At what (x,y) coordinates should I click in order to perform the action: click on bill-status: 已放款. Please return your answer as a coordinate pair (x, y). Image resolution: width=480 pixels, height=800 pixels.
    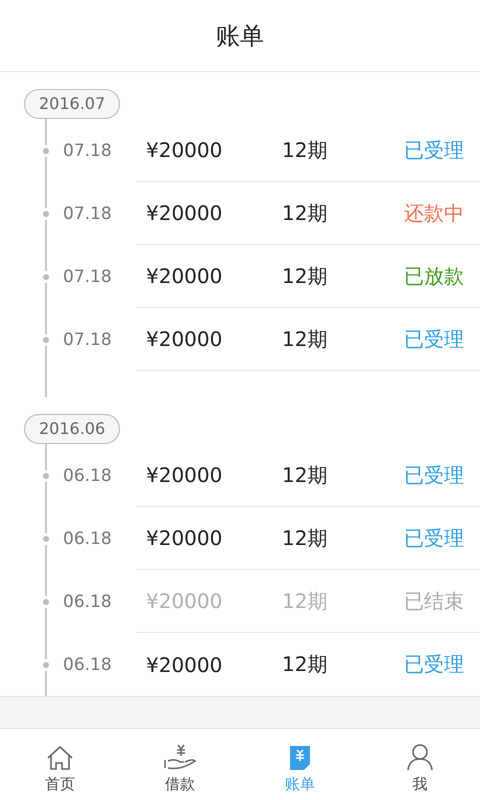
    Looking at the image, I should click on (434, 276).